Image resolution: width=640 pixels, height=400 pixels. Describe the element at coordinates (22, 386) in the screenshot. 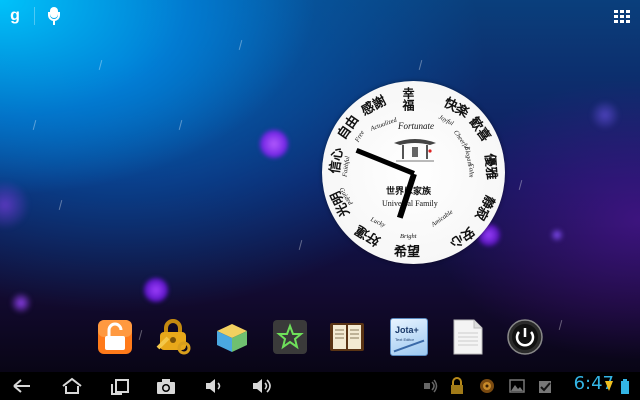

I see `back-icon` at that location.